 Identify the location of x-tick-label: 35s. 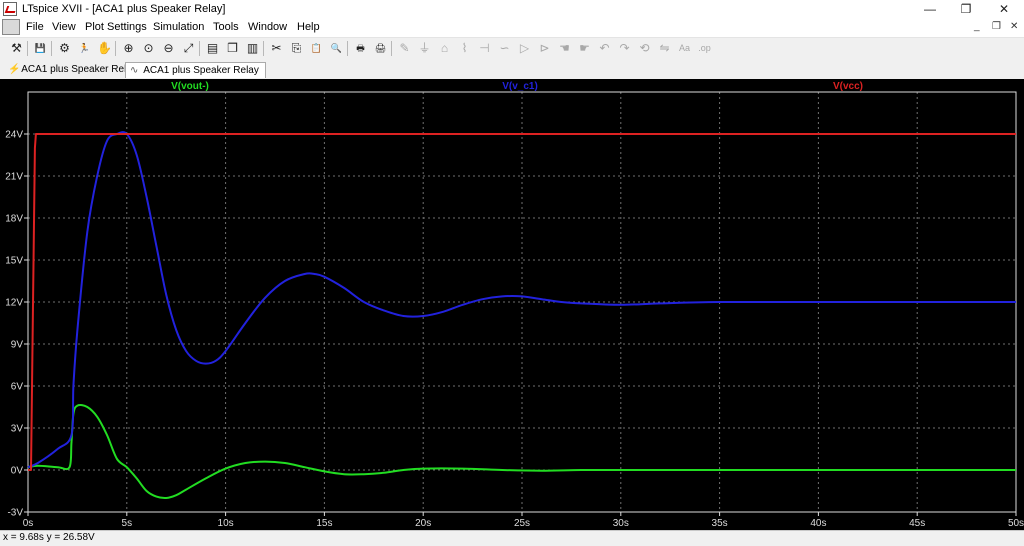
(720, 523).